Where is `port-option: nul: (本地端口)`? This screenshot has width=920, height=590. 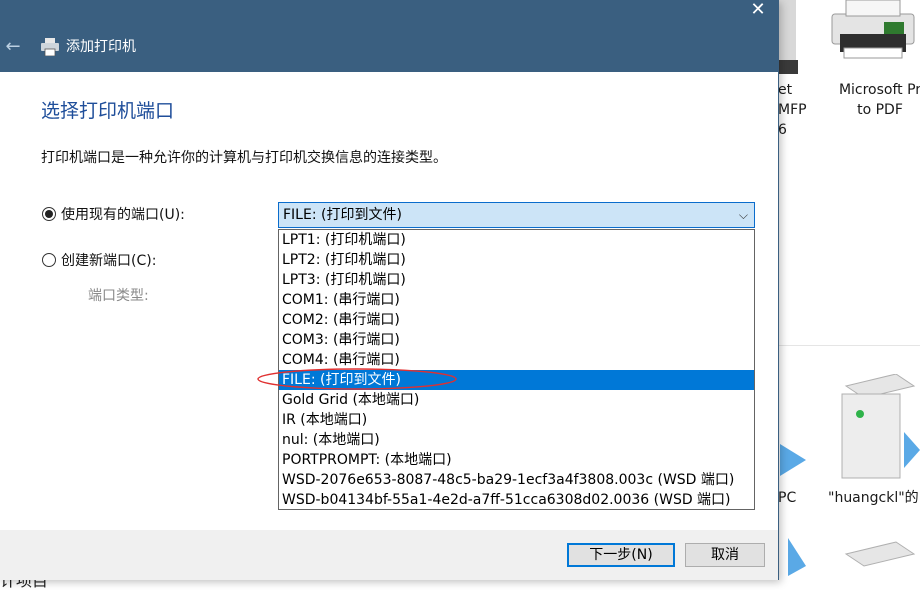
port-option: nul: (本地端口) is located at coordinates (516, 440).